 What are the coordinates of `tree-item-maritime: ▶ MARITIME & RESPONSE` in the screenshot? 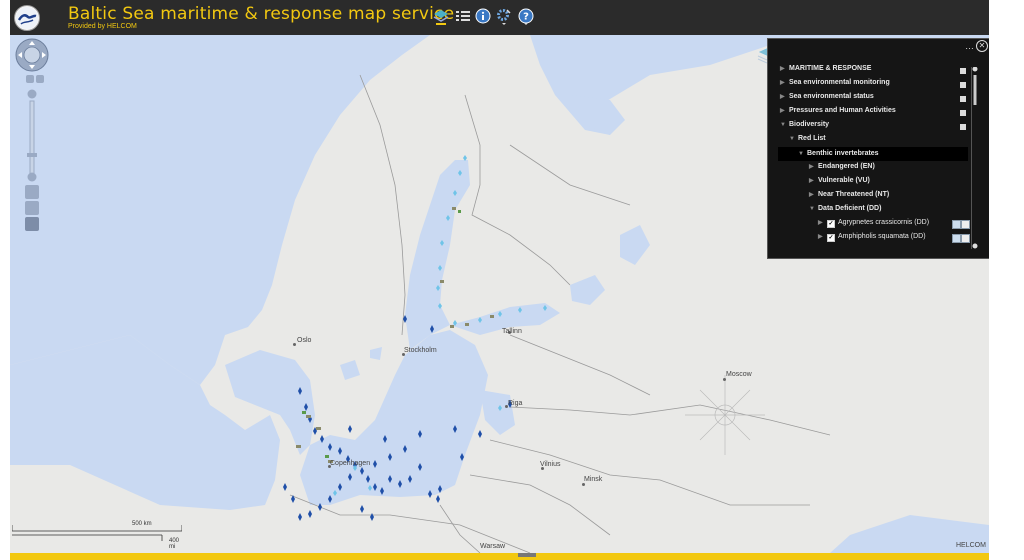 It's located at (825, 71).